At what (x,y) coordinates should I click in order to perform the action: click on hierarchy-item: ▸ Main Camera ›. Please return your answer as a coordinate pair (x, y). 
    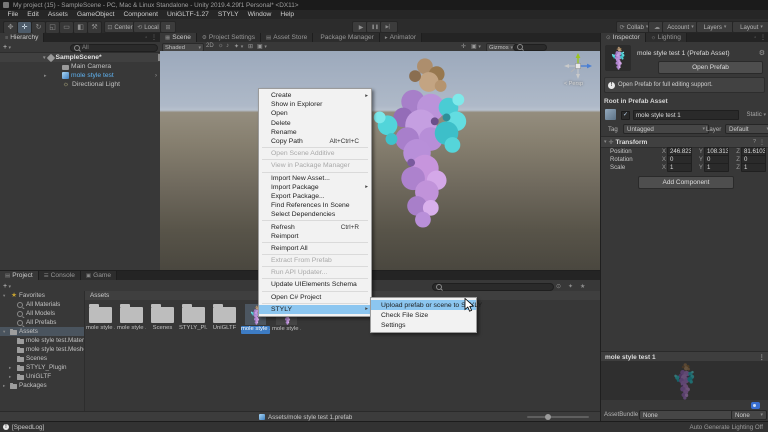
    Looking at the image, I should click on (80, 66).